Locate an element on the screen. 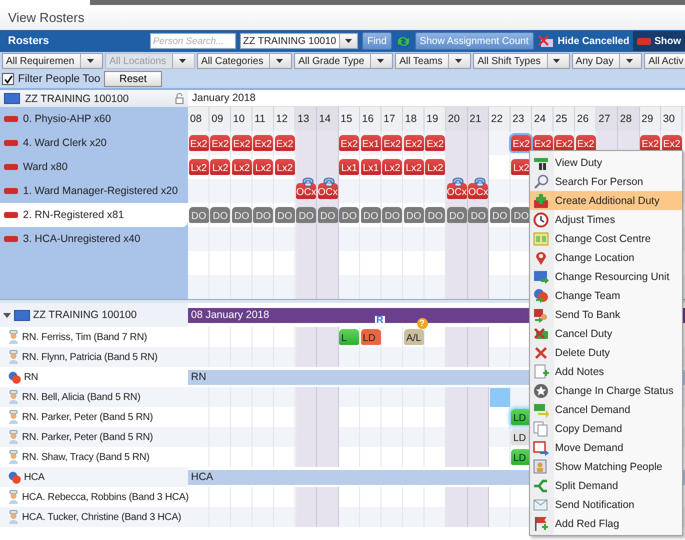  menu-item: Change Resourcing Unit is located at coordinates (606, 276).